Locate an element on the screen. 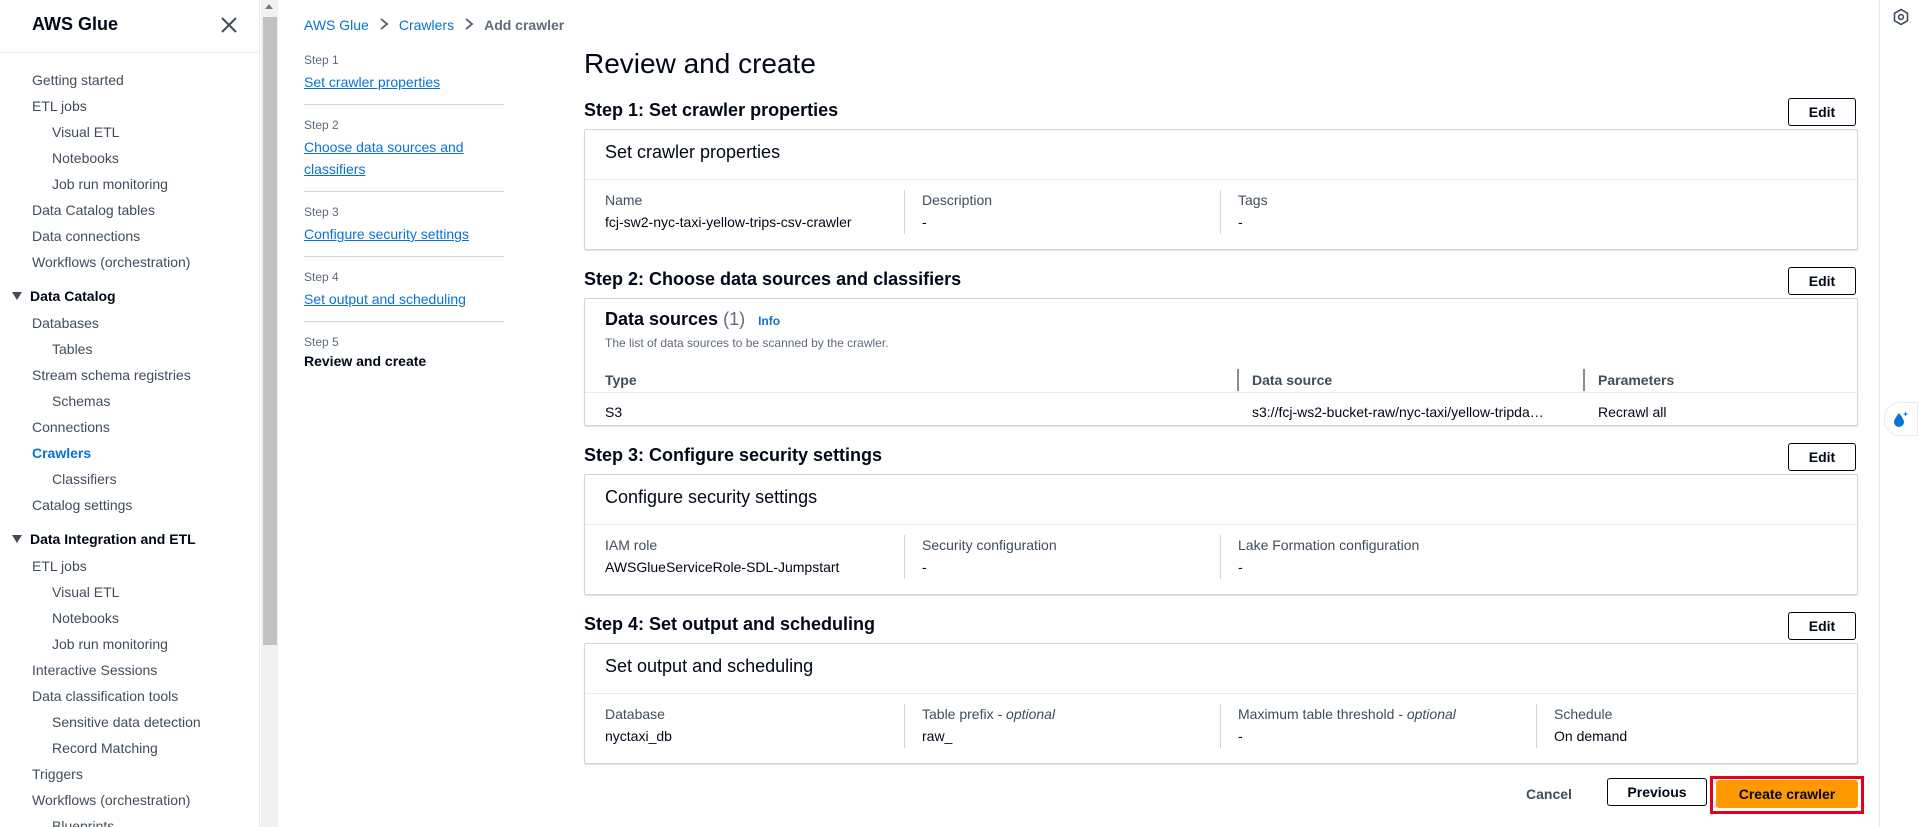  field-value: On demand is located at coordinates (1591, 736).